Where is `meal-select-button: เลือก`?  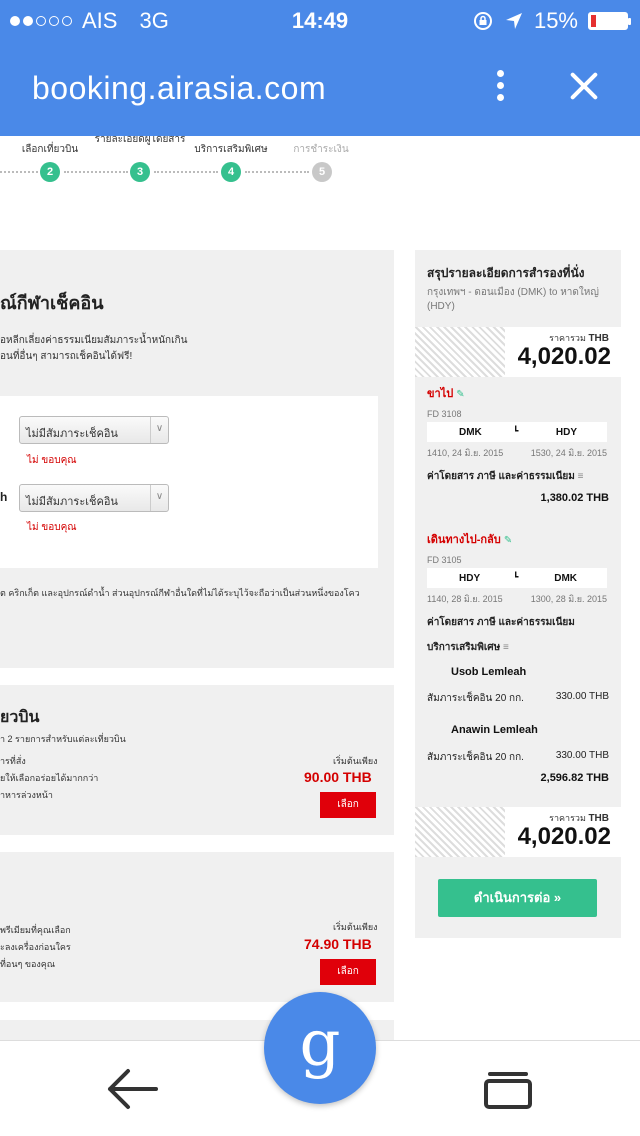
meal-select-button: เลือก is located at coordinates (348, 805).